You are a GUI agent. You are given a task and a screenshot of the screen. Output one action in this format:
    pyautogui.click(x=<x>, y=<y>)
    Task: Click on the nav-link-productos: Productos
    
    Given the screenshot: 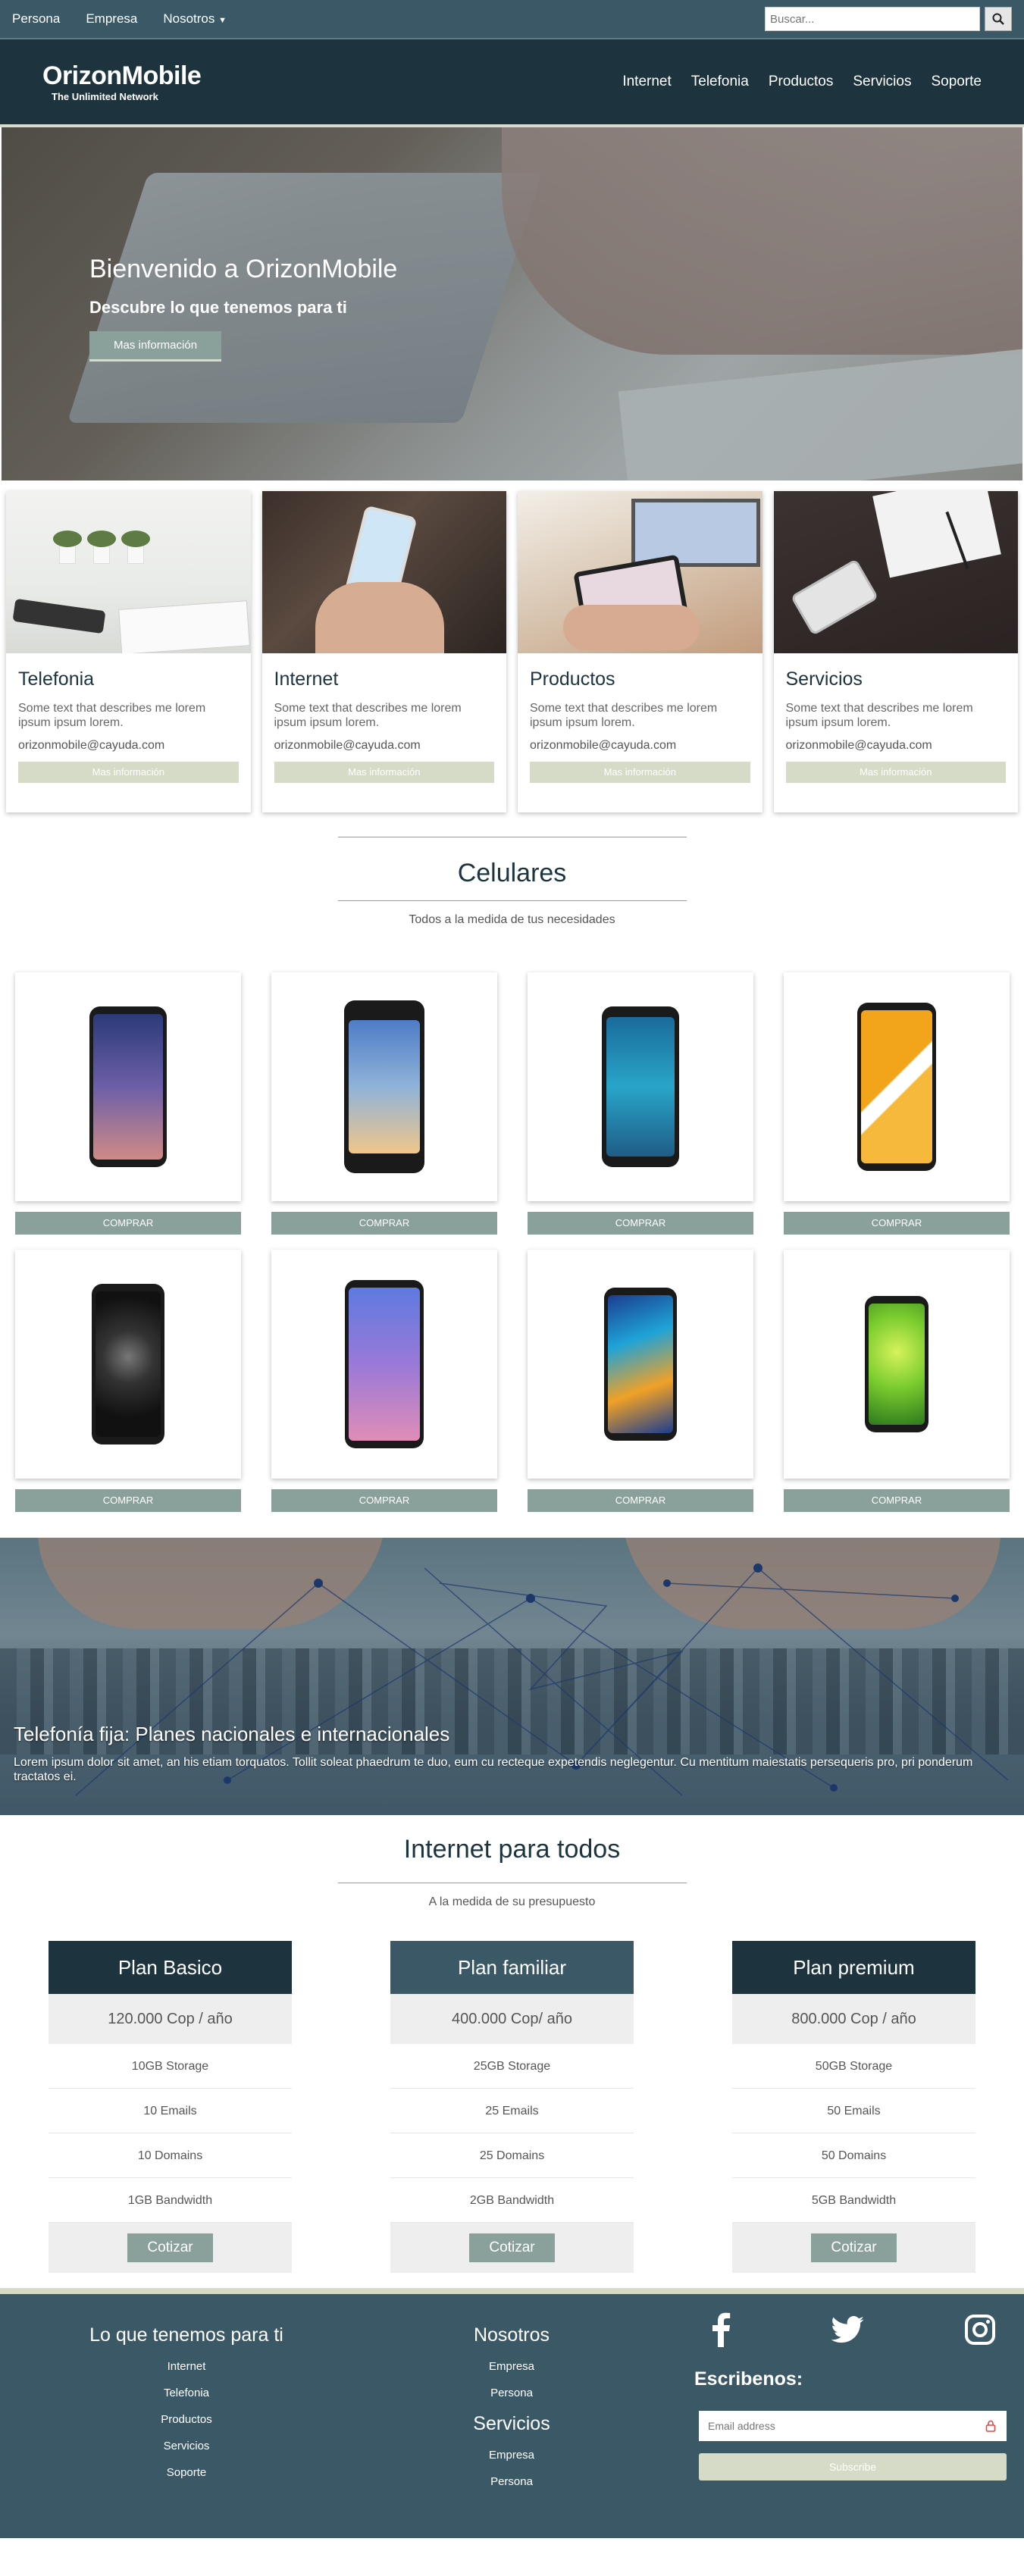 What is the action you would take?
    pyautogui.click(x=801, y=82)
    